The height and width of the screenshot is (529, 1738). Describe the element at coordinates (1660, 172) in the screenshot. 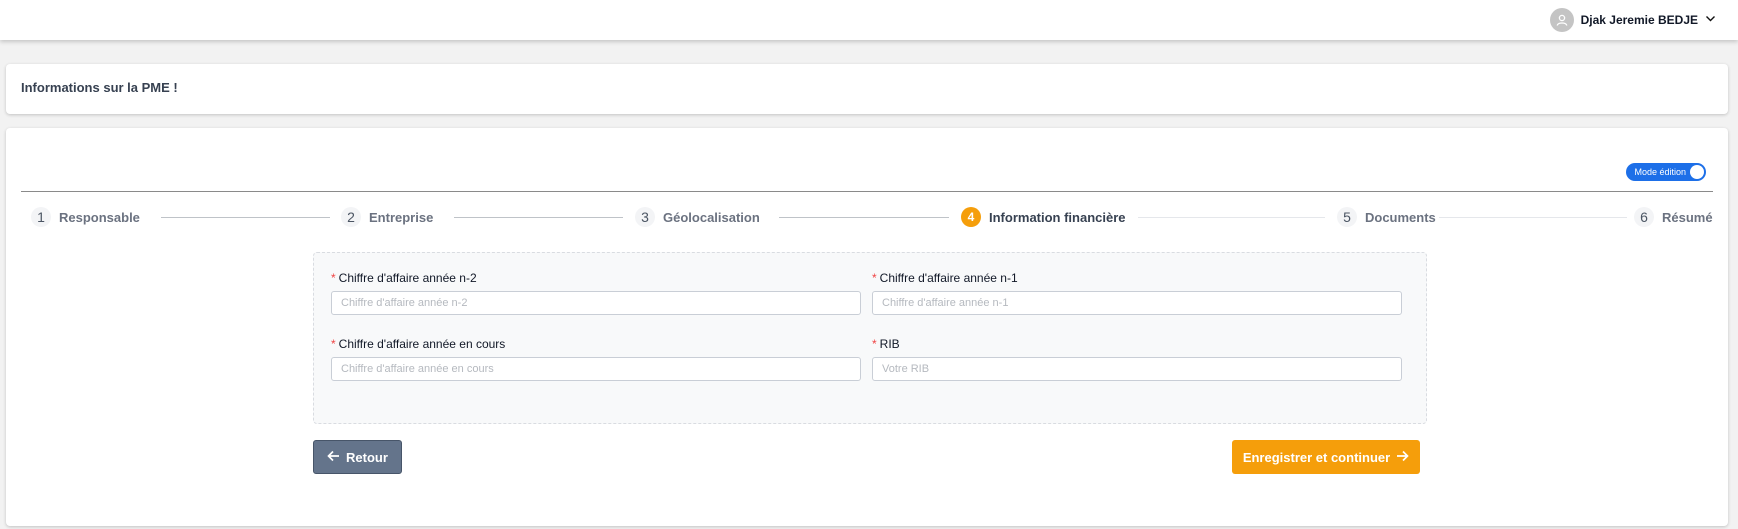

I see `edit-mode-label: Mode édition` at that location.